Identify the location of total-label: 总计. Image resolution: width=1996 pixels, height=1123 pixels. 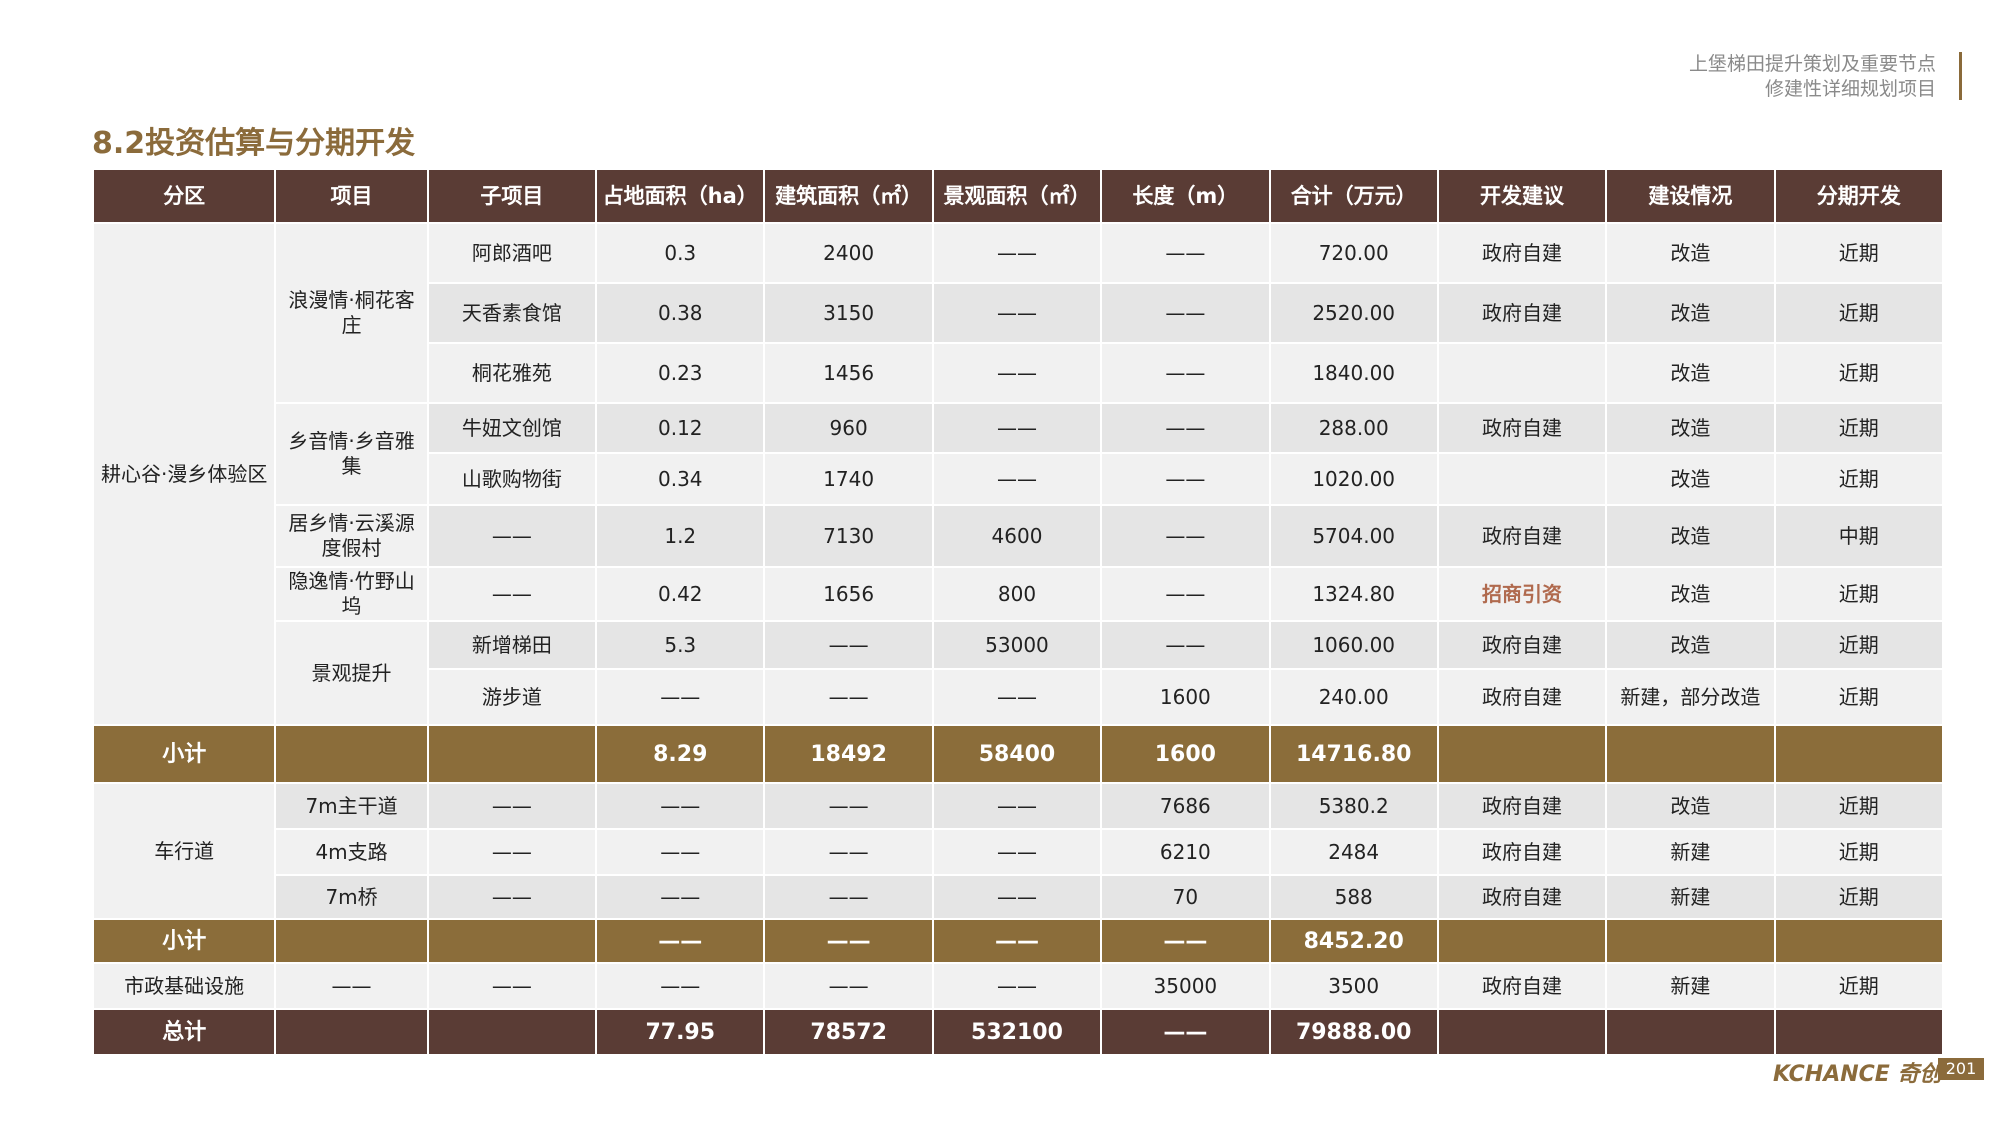
(184, 1032).